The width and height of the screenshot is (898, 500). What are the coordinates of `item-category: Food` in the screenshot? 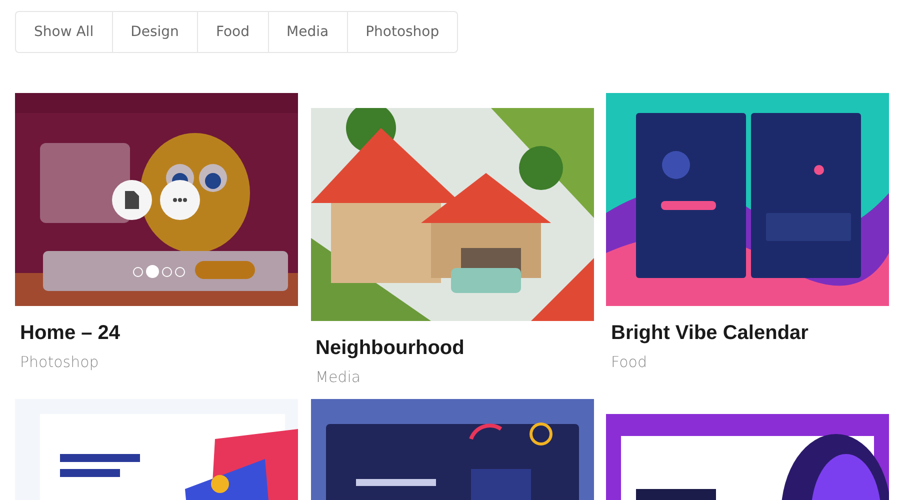 It's located at (629, 362).